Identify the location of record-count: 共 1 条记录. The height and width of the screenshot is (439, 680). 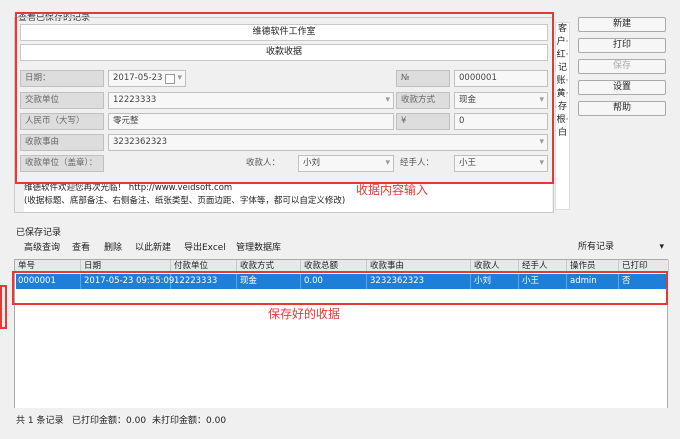
(40, 421).